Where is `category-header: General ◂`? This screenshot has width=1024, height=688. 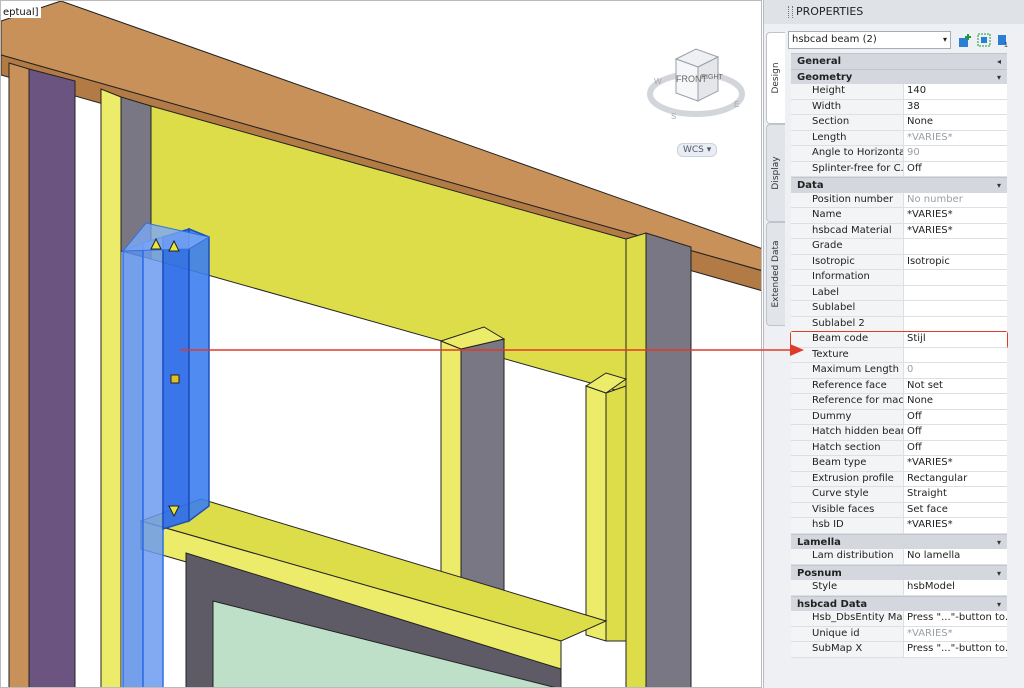 category-header: General ◂ is located at coordinates (899, 61).